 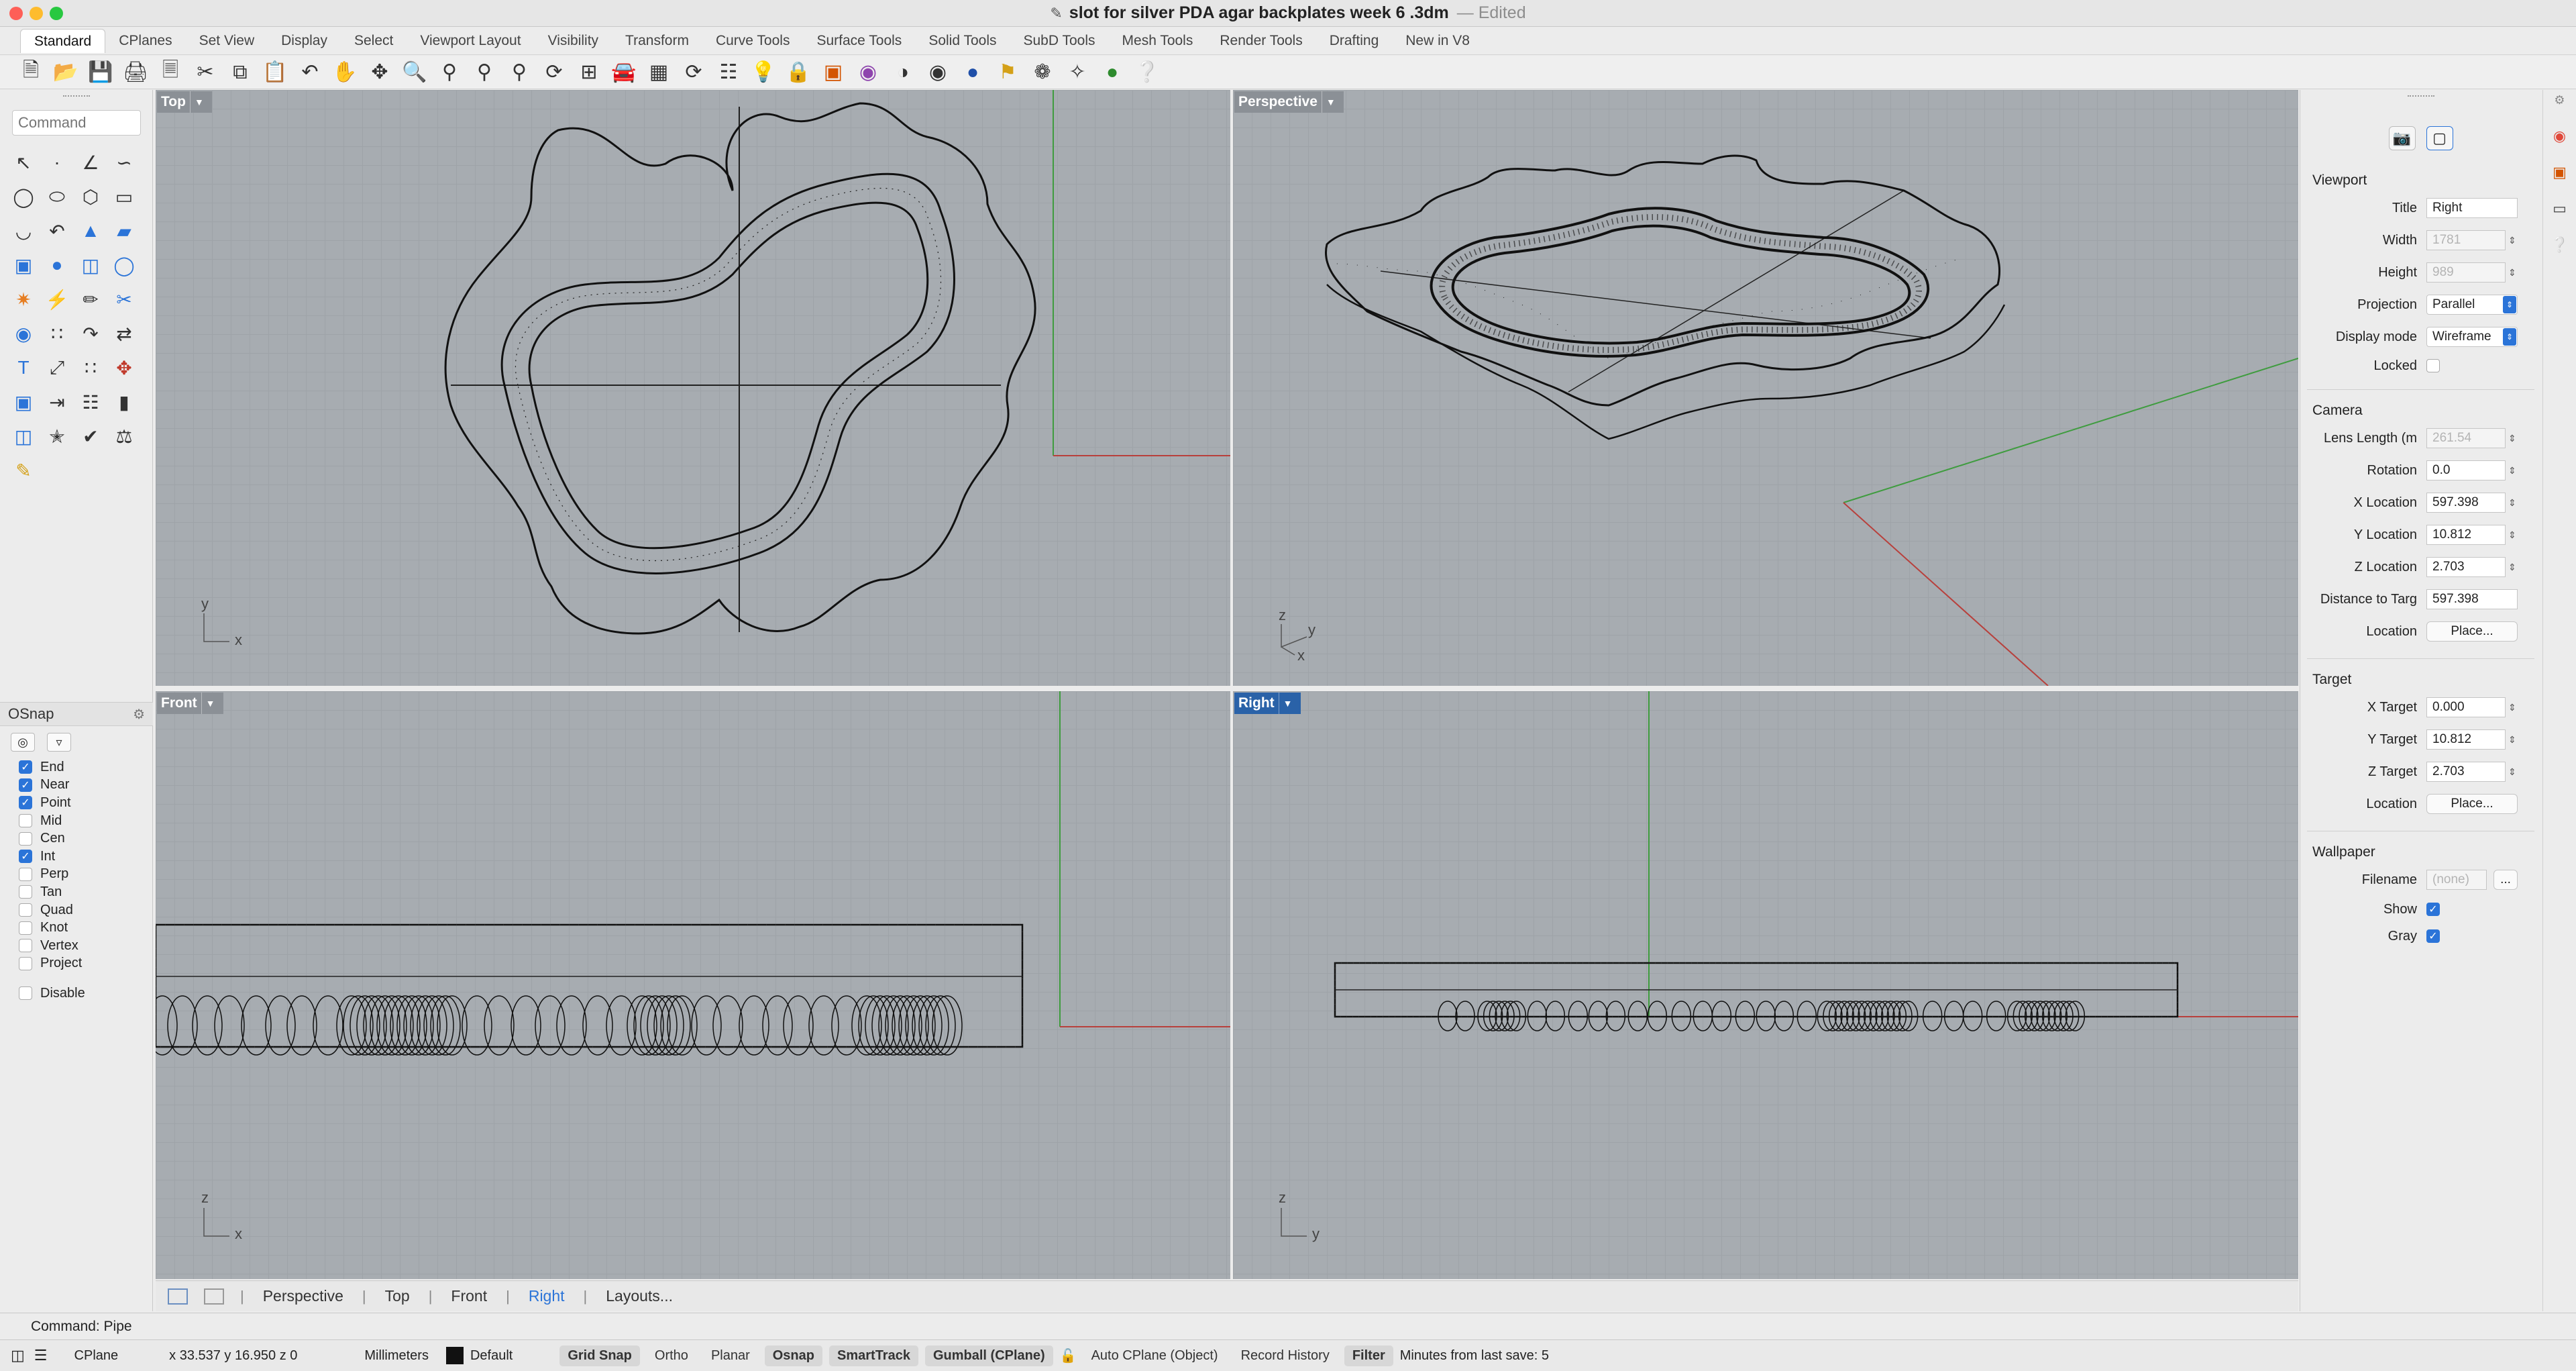 I want to click on y-target-field: 10.812, so click(x=2466, y=739).